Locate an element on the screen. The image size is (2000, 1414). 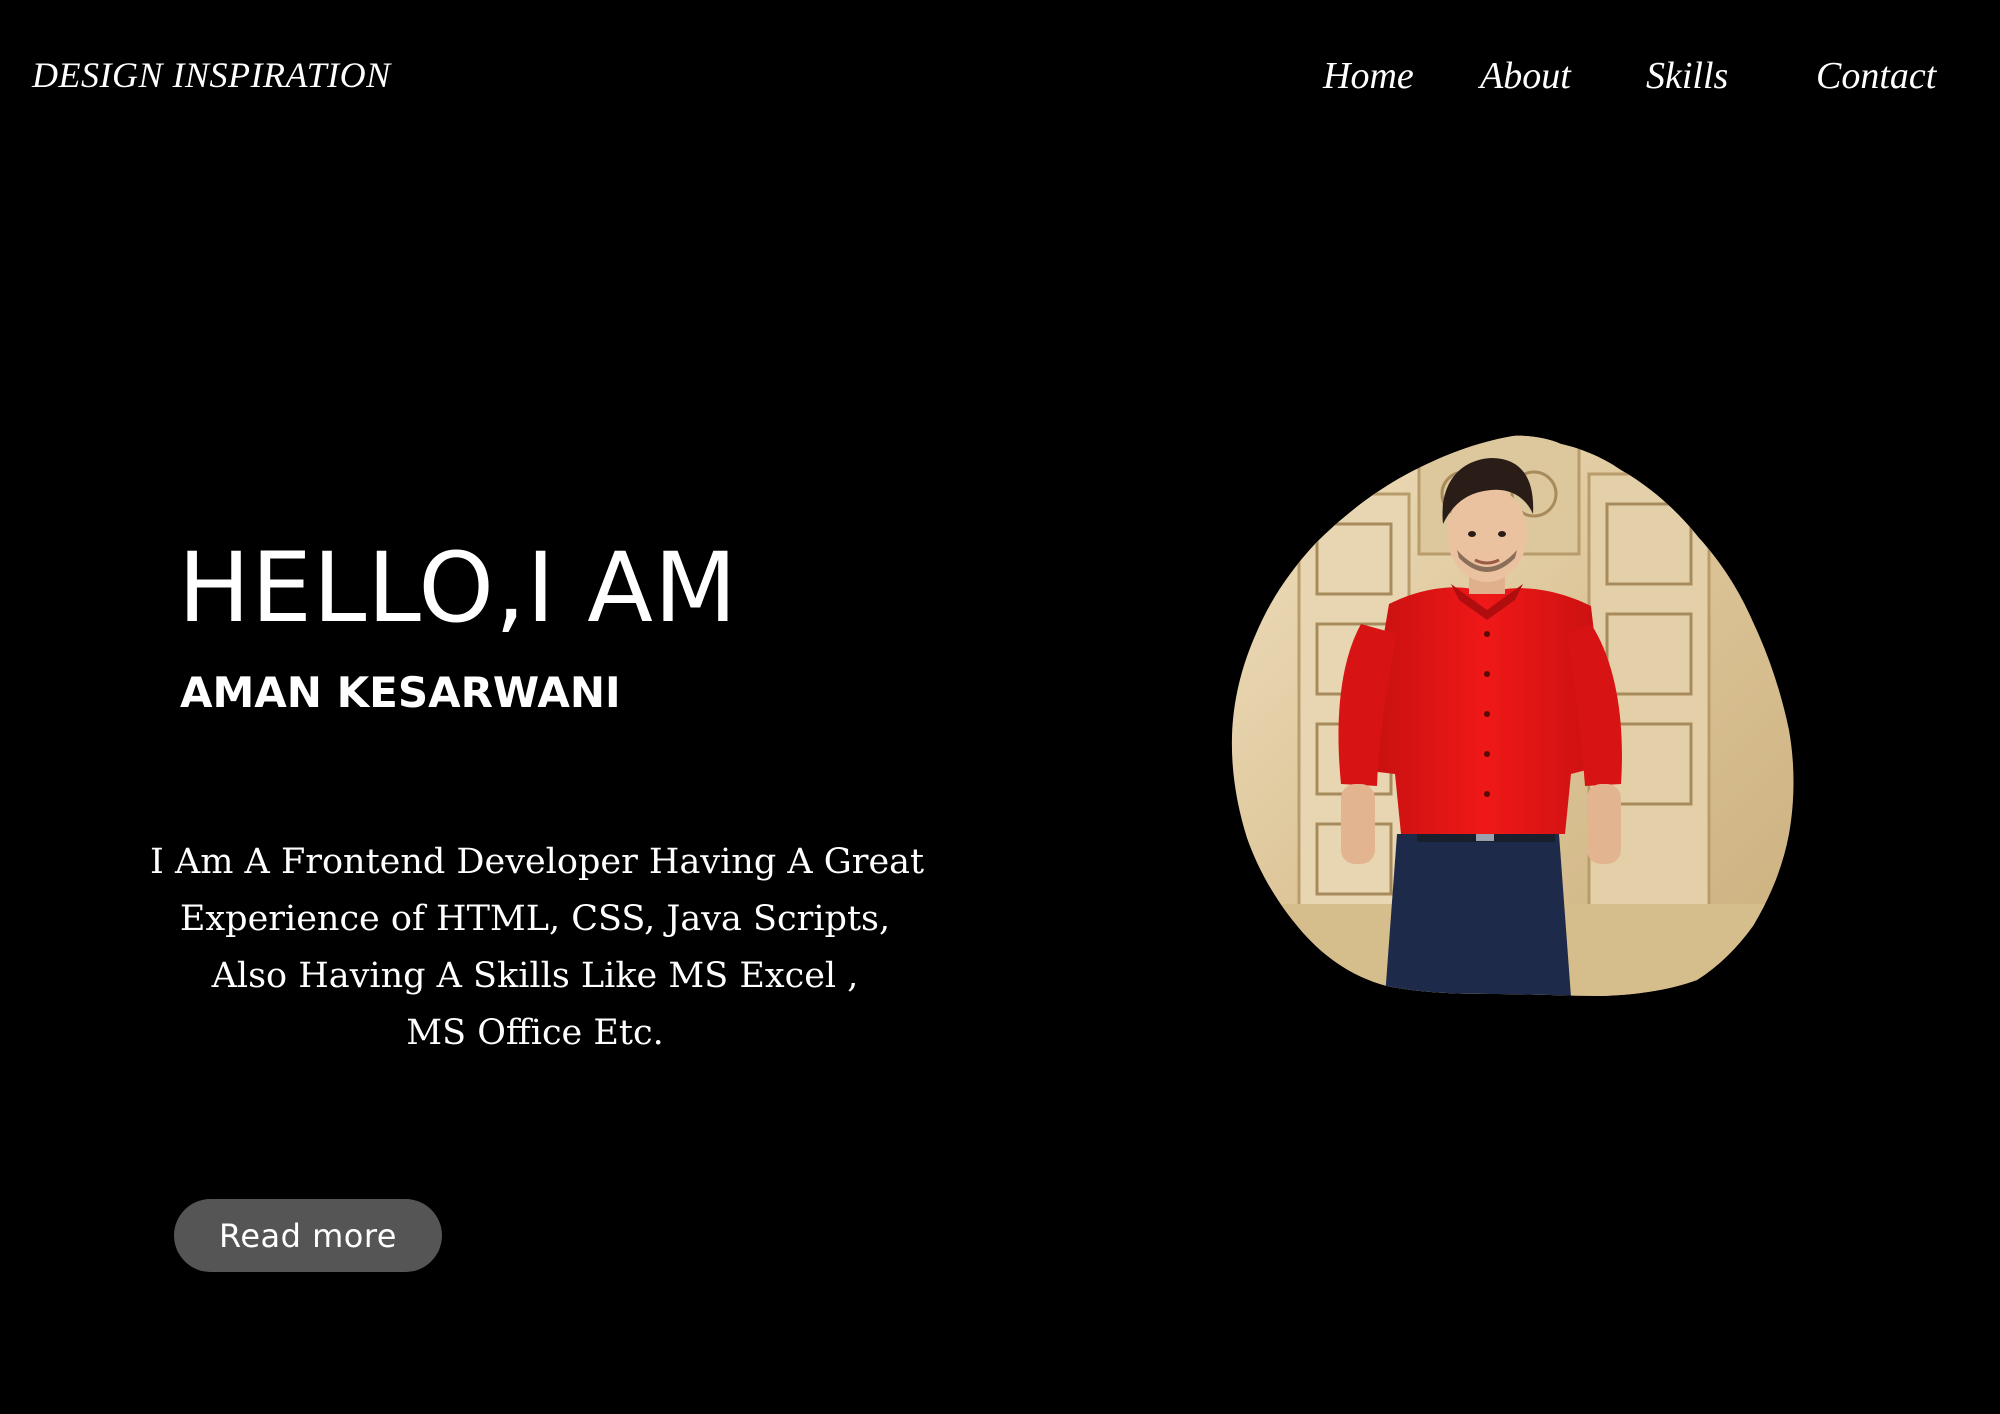
nav-skills: Skills is located at coordinates (1687, 76).